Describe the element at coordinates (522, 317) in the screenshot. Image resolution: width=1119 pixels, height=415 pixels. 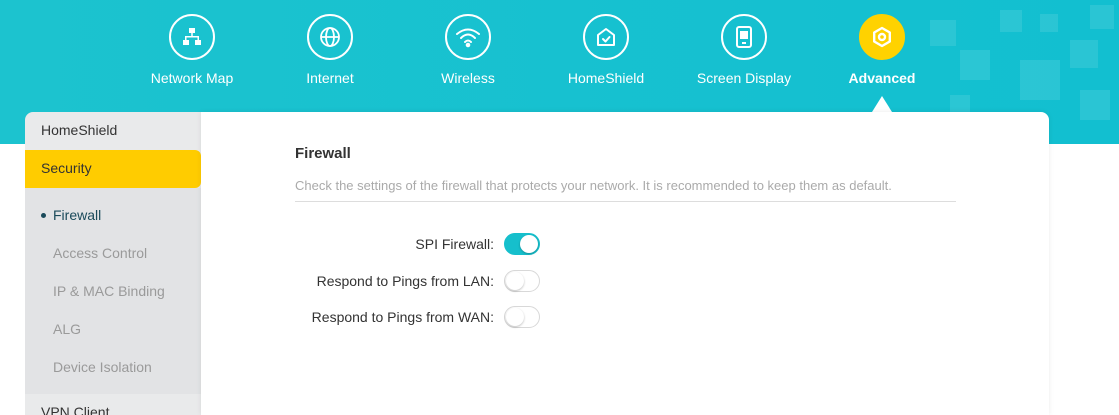
I see `ping-wan-toggle` at that location.